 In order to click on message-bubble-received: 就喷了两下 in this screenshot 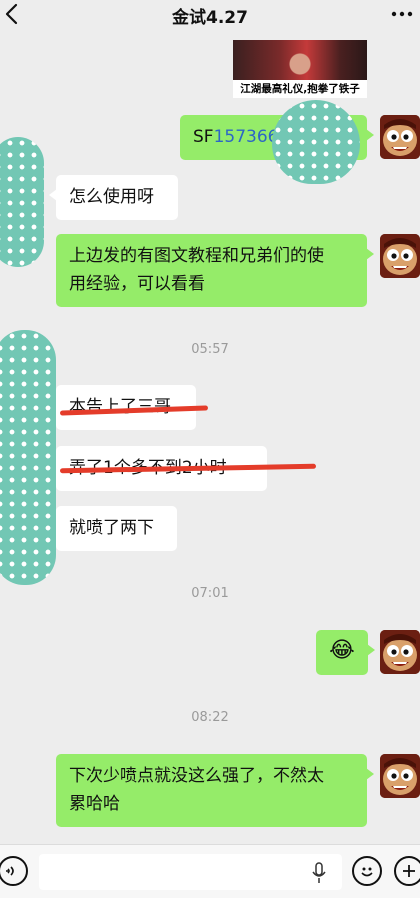, I will do `click(113, 528)`.